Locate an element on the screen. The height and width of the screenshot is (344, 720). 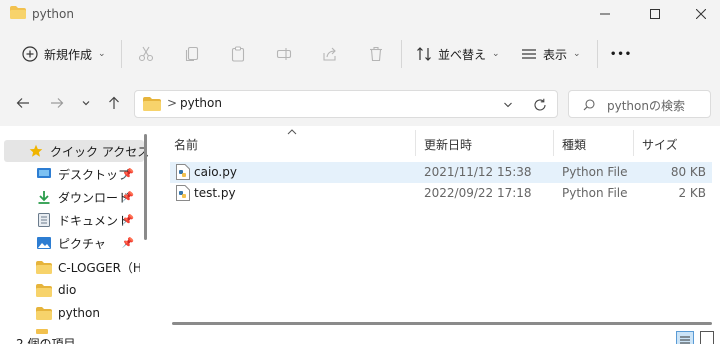
more-icon: ••• is located at coordinates (621, 54).